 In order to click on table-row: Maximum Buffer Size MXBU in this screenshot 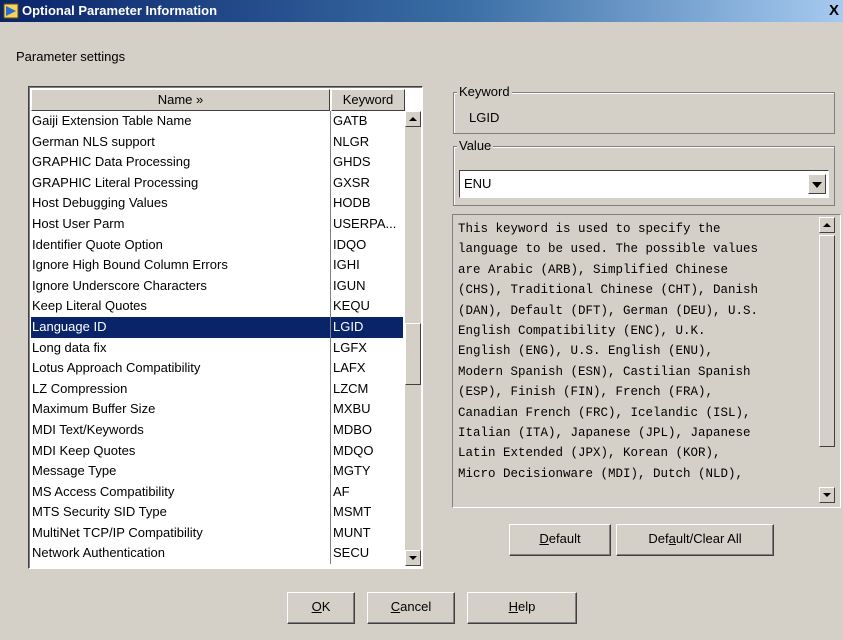, I will do `click(217, 409)`.